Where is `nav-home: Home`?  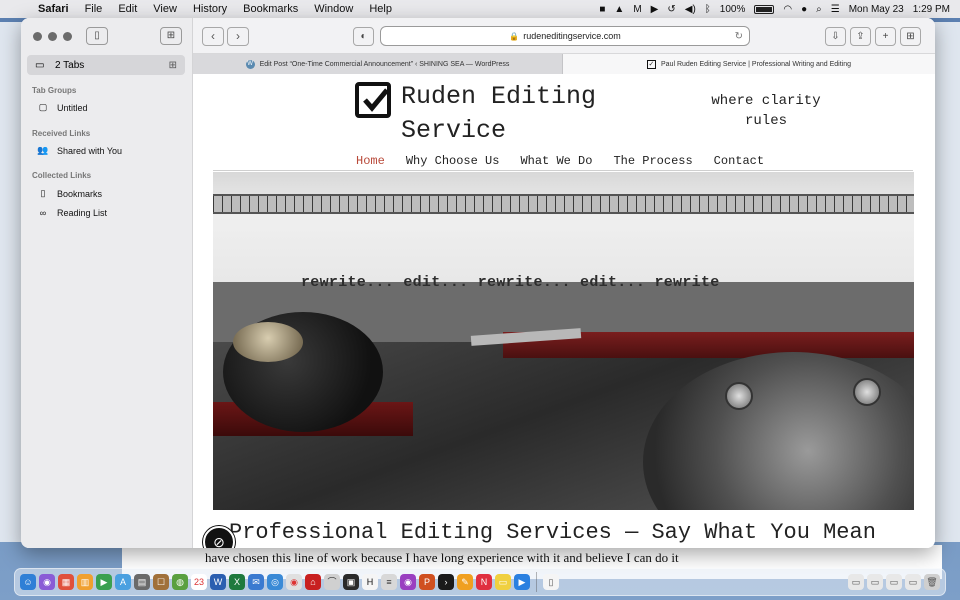
nav-home: Home is located at coordinates (370, 161).